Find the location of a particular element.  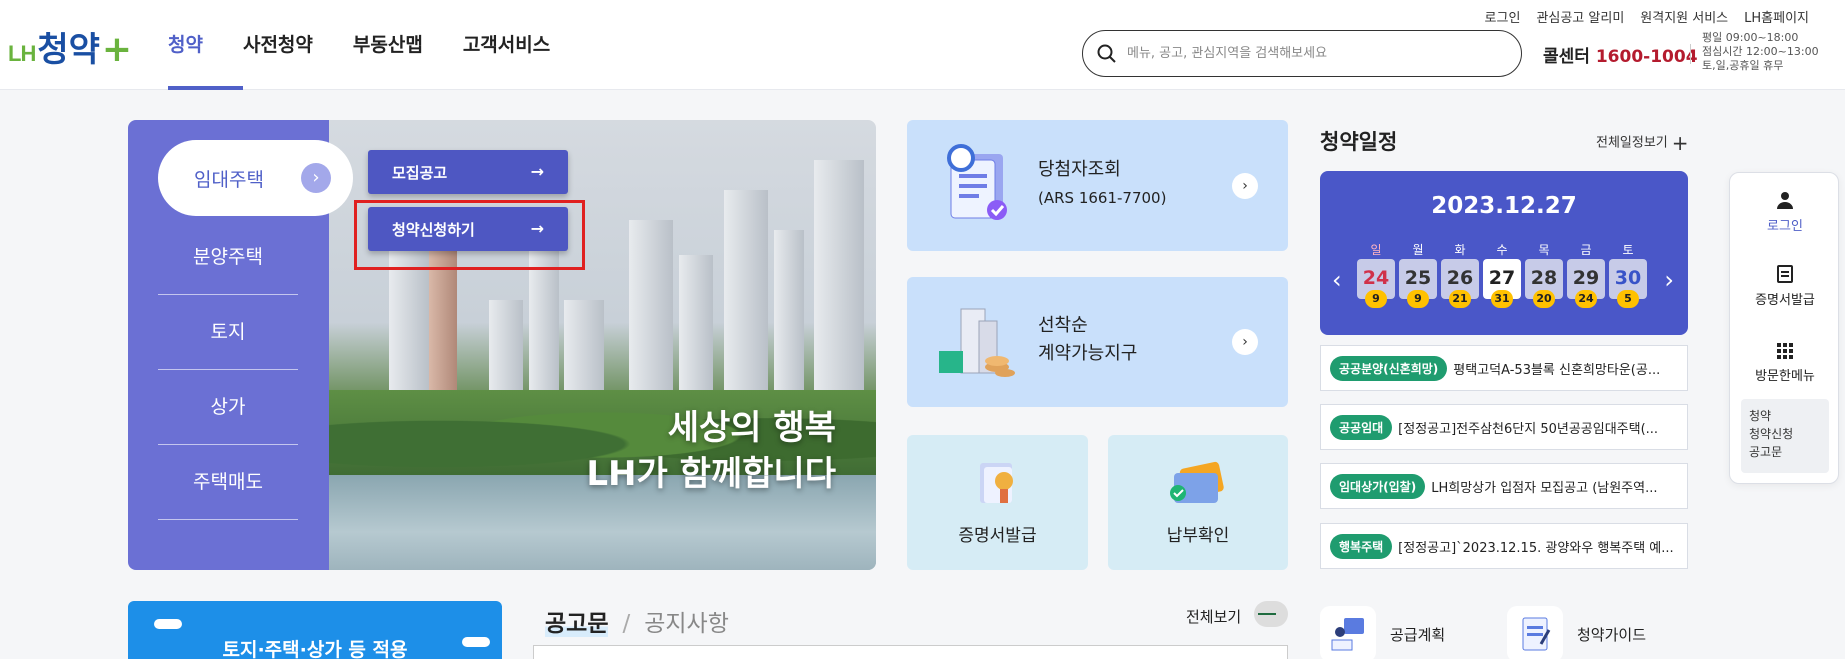

float-certificate-label: 증명서발급 is located at coordinates (1785, 300).